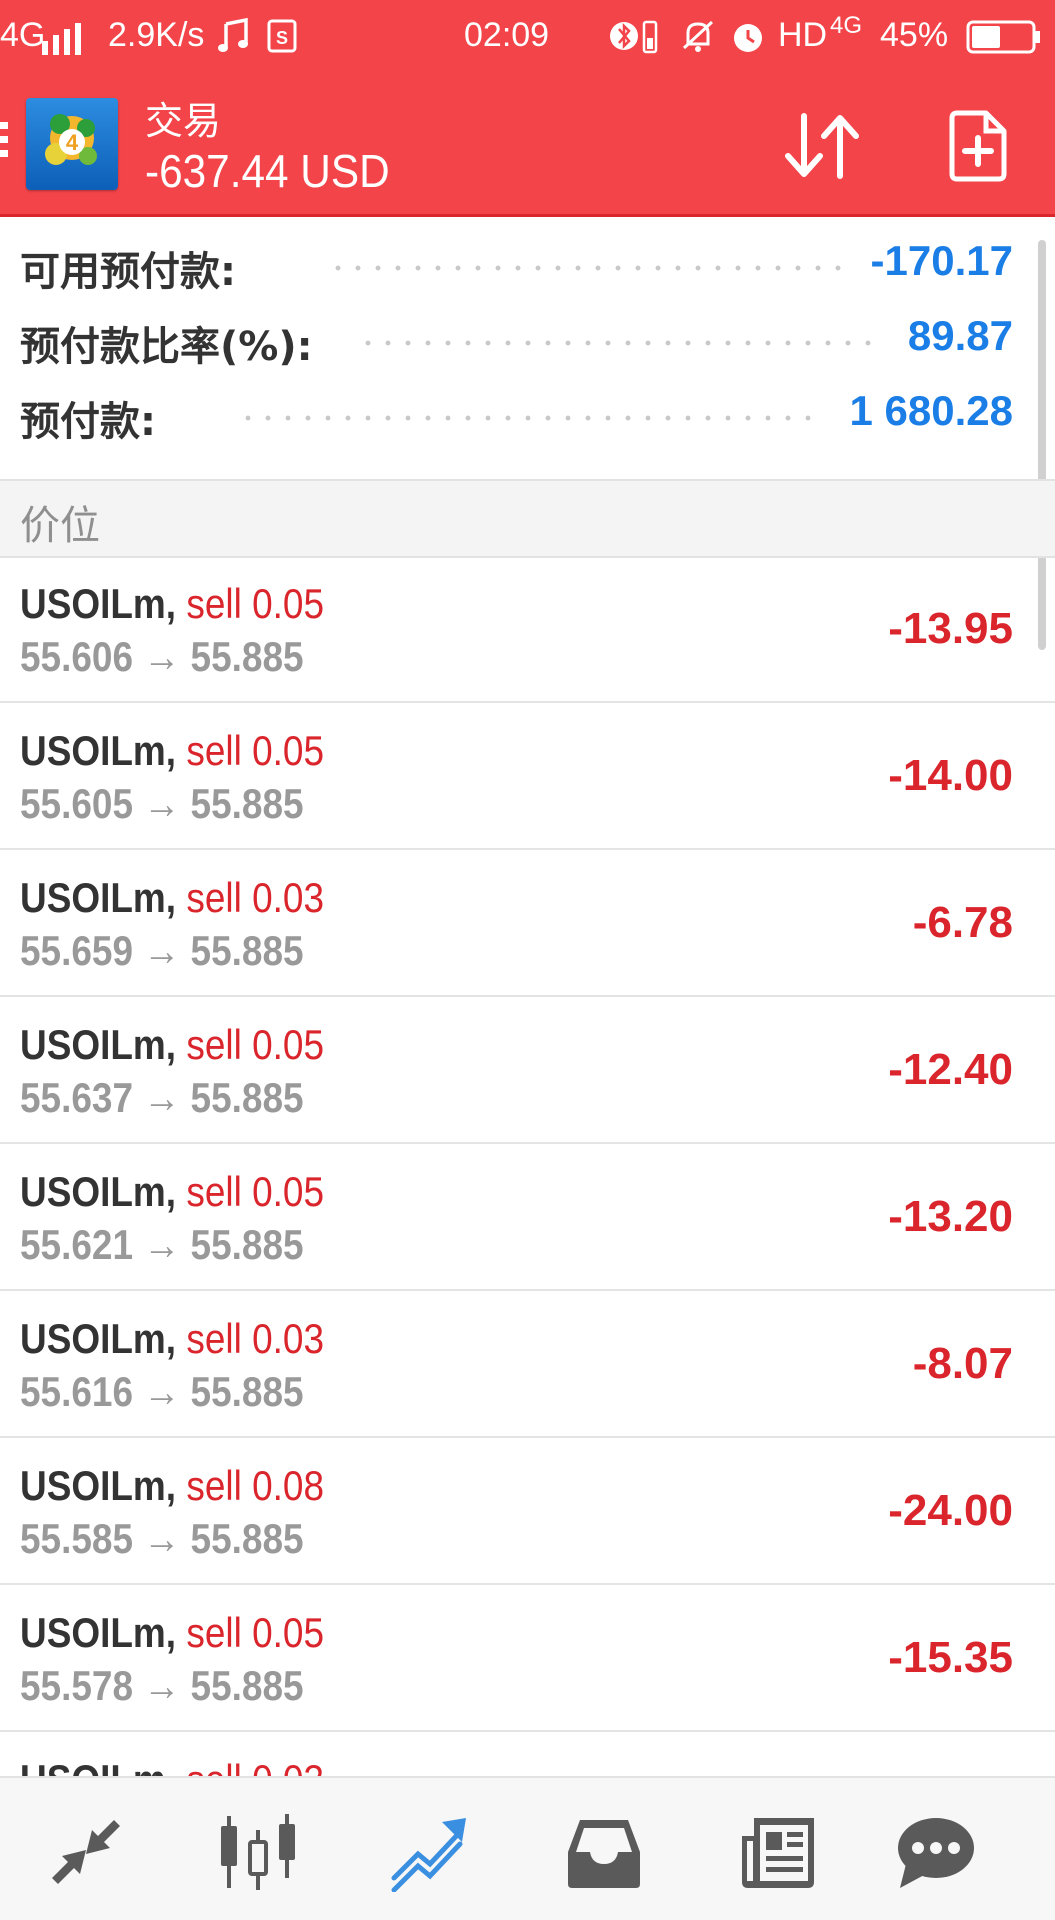  I want to click on new-document-icon, so click(978, 146).